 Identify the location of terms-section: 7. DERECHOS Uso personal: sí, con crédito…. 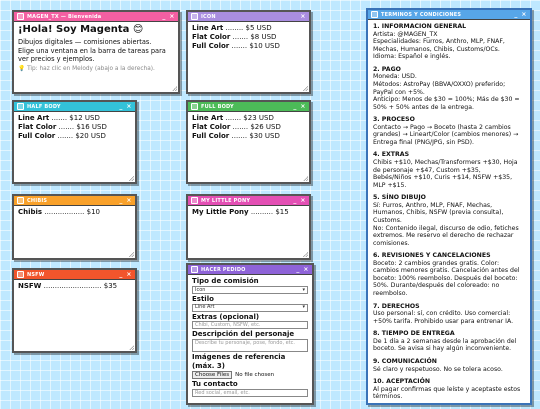
(443, 313).